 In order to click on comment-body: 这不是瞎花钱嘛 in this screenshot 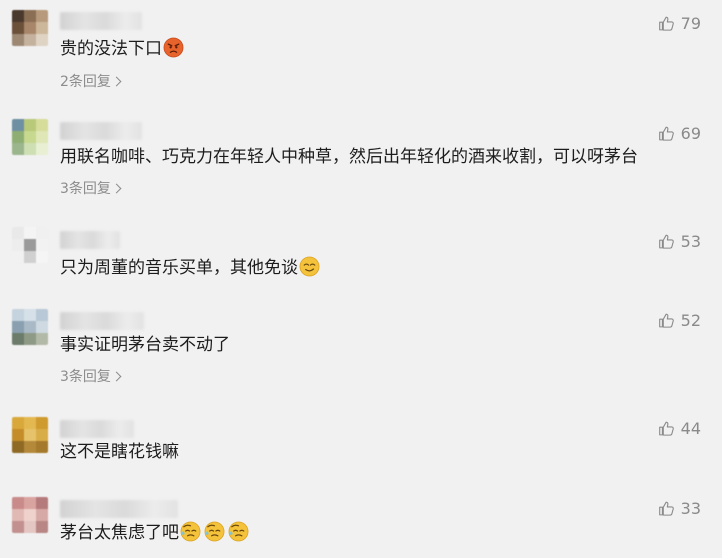, I will do `click(119, 452)`.